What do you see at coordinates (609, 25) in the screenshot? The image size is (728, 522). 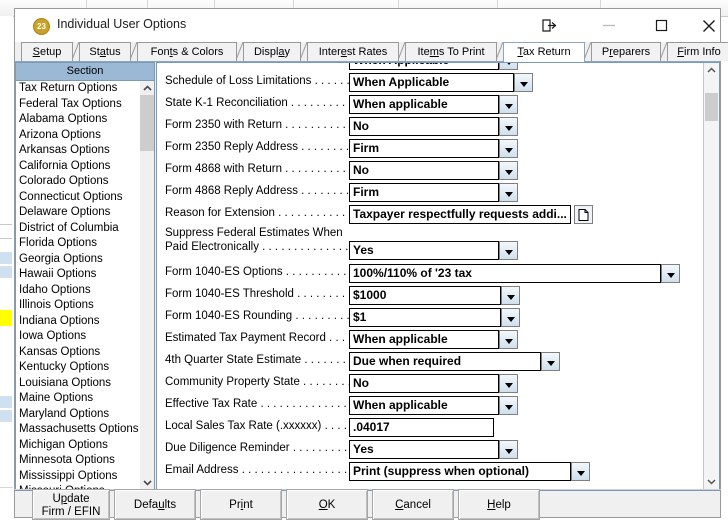 I see `minimize-icon` at bounding box center [609, 25].